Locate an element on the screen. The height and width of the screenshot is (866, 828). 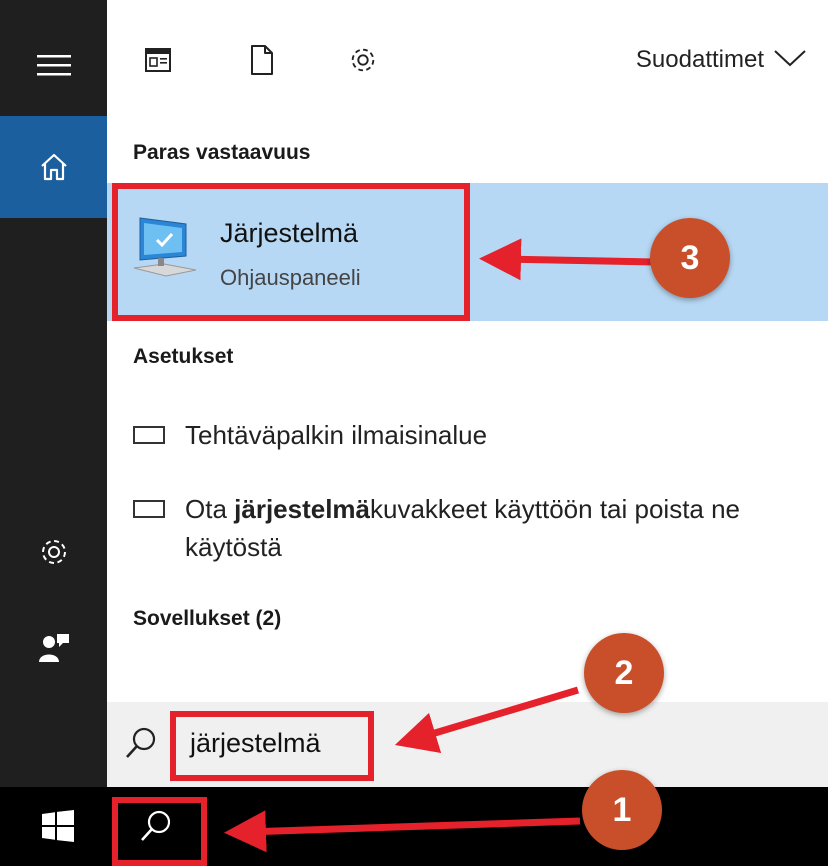
annotation-badge-2: 2 is located at coordinates (624, 673).